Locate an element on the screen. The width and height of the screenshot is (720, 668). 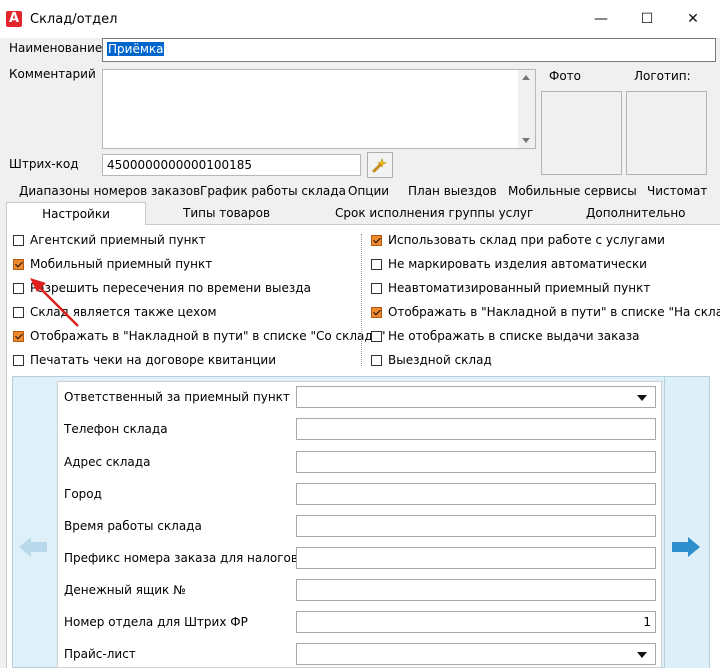
comment-scrollbar is located at coordinates (526, 109).